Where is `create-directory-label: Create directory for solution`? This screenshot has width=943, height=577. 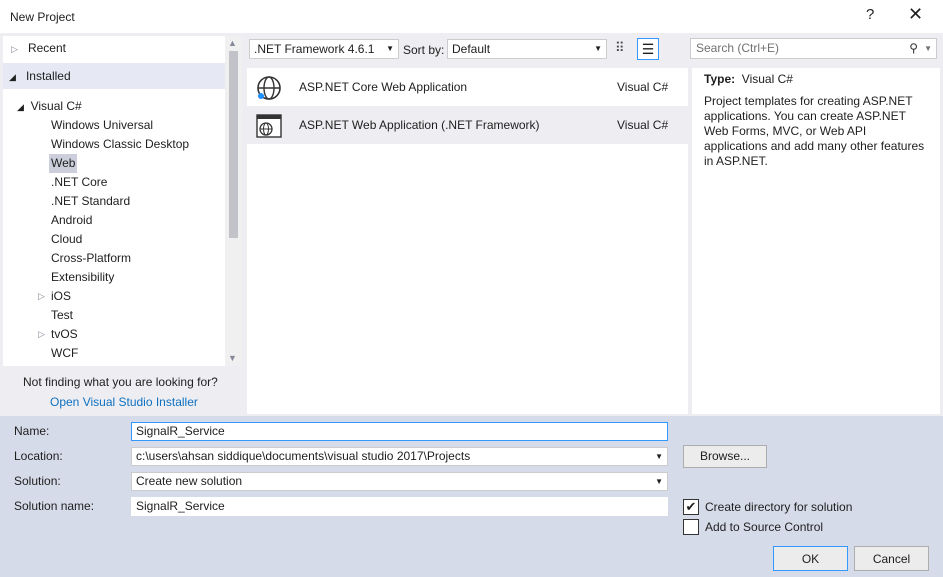
create-directory-label: Create directory for solution is located at coordinates (779, 507).